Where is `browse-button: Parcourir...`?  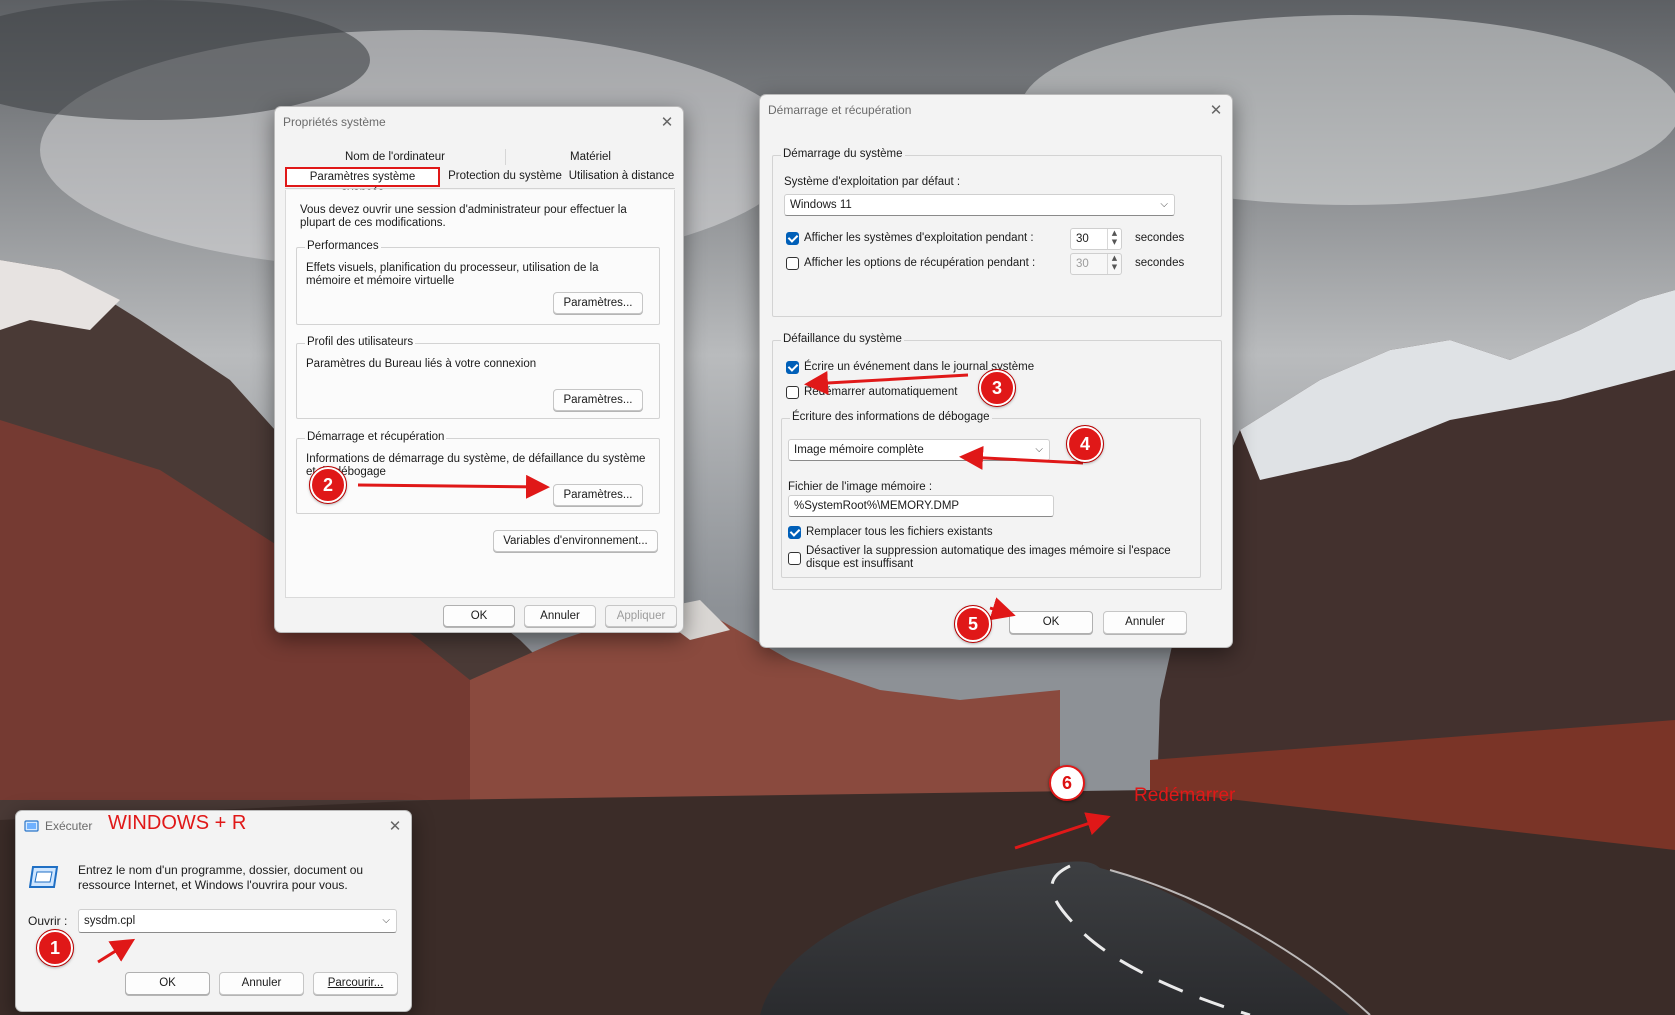 browse-button: Parcourir... is located at coordinates (355, 983).